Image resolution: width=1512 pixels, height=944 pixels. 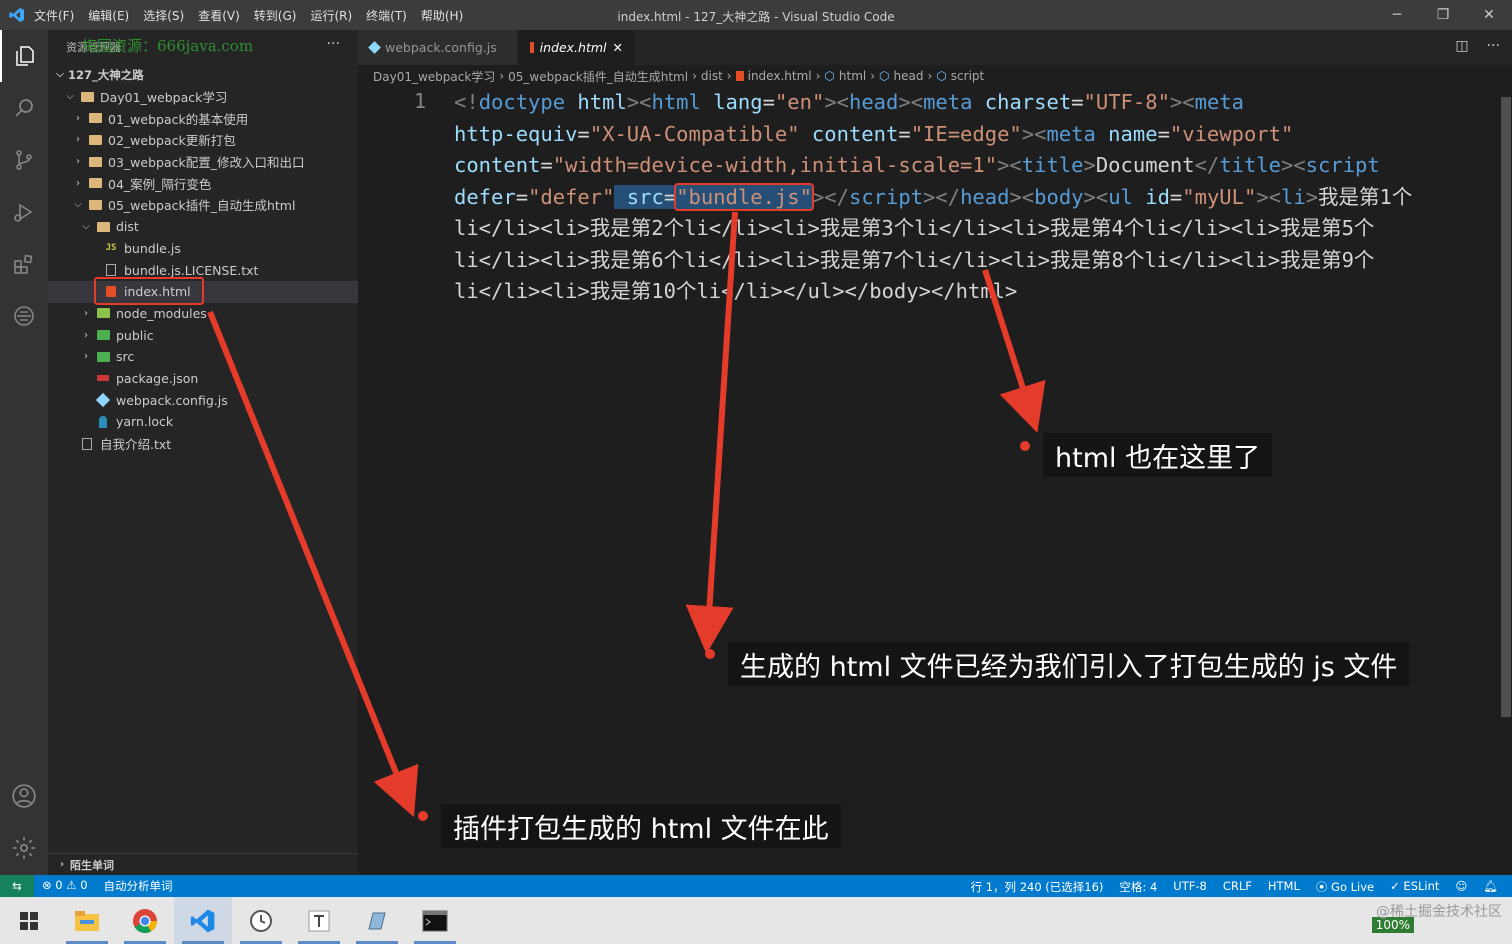 What do you see at coordinates (712, 76) in the screenshot?
I see `breadcrumb-item: dist` at bounding box center [712, 76].